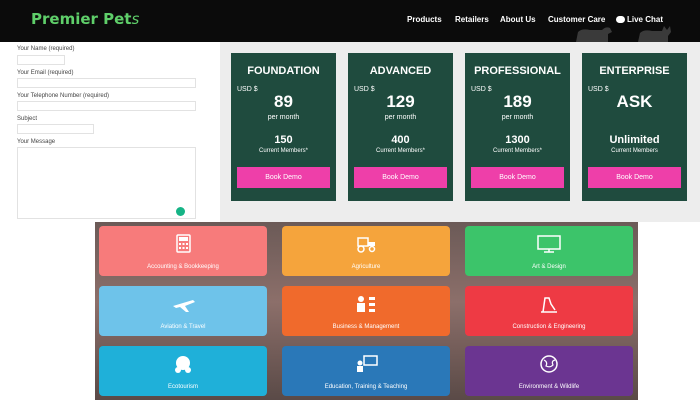 This screenshot has width=700, height=400. I want to click on category-ecotourism: Ecotourism, so click(183, 371).